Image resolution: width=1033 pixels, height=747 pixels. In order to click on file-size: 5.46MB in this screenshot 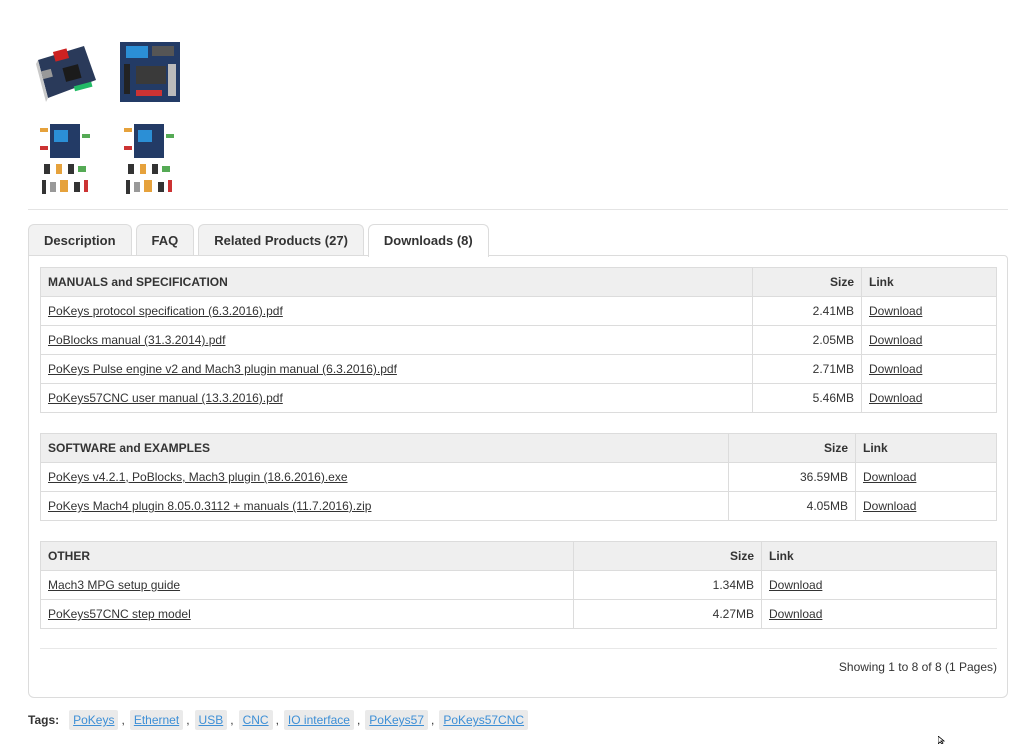, I will do `click(807, 398)`.